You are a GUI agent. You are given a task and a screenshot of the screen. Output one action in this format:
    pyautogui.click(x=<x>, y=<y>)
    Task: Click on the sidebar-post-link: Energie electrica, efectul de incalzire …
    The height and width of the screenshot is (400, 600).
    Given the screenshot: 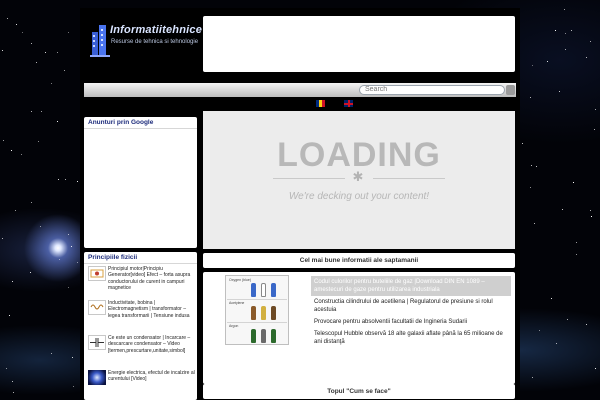 What is the action you would take?
    pyautogui.click(x=152, y=376)
    